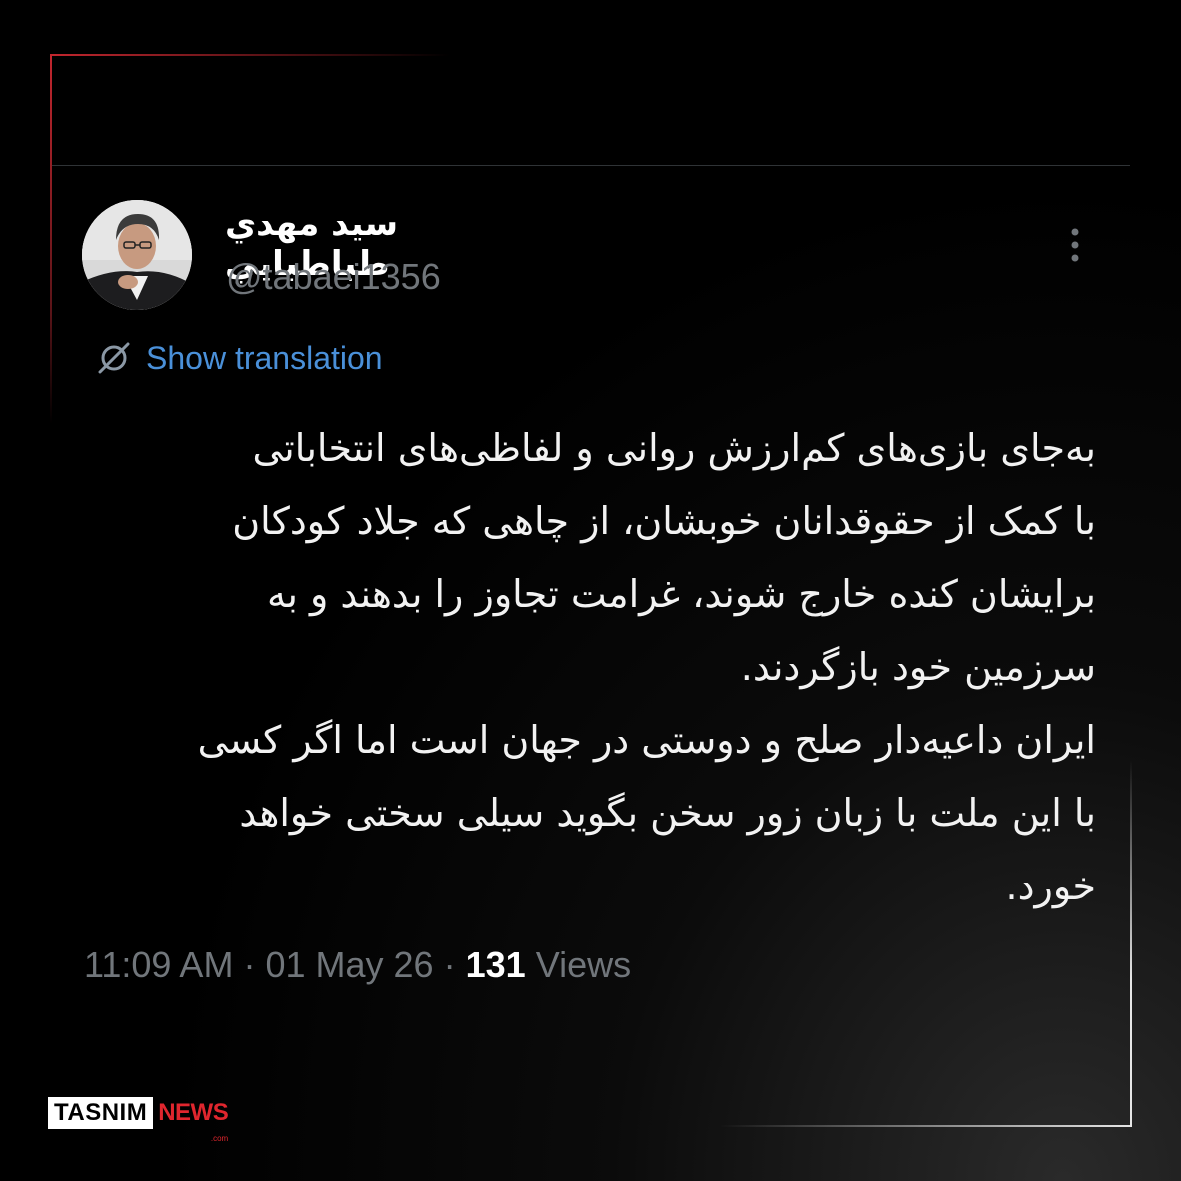 This screenshot has height=1181, width=1181. Describe the element at coordinates (219, 1138) in the screenshot. I see `brand-domain: .com` at that location.